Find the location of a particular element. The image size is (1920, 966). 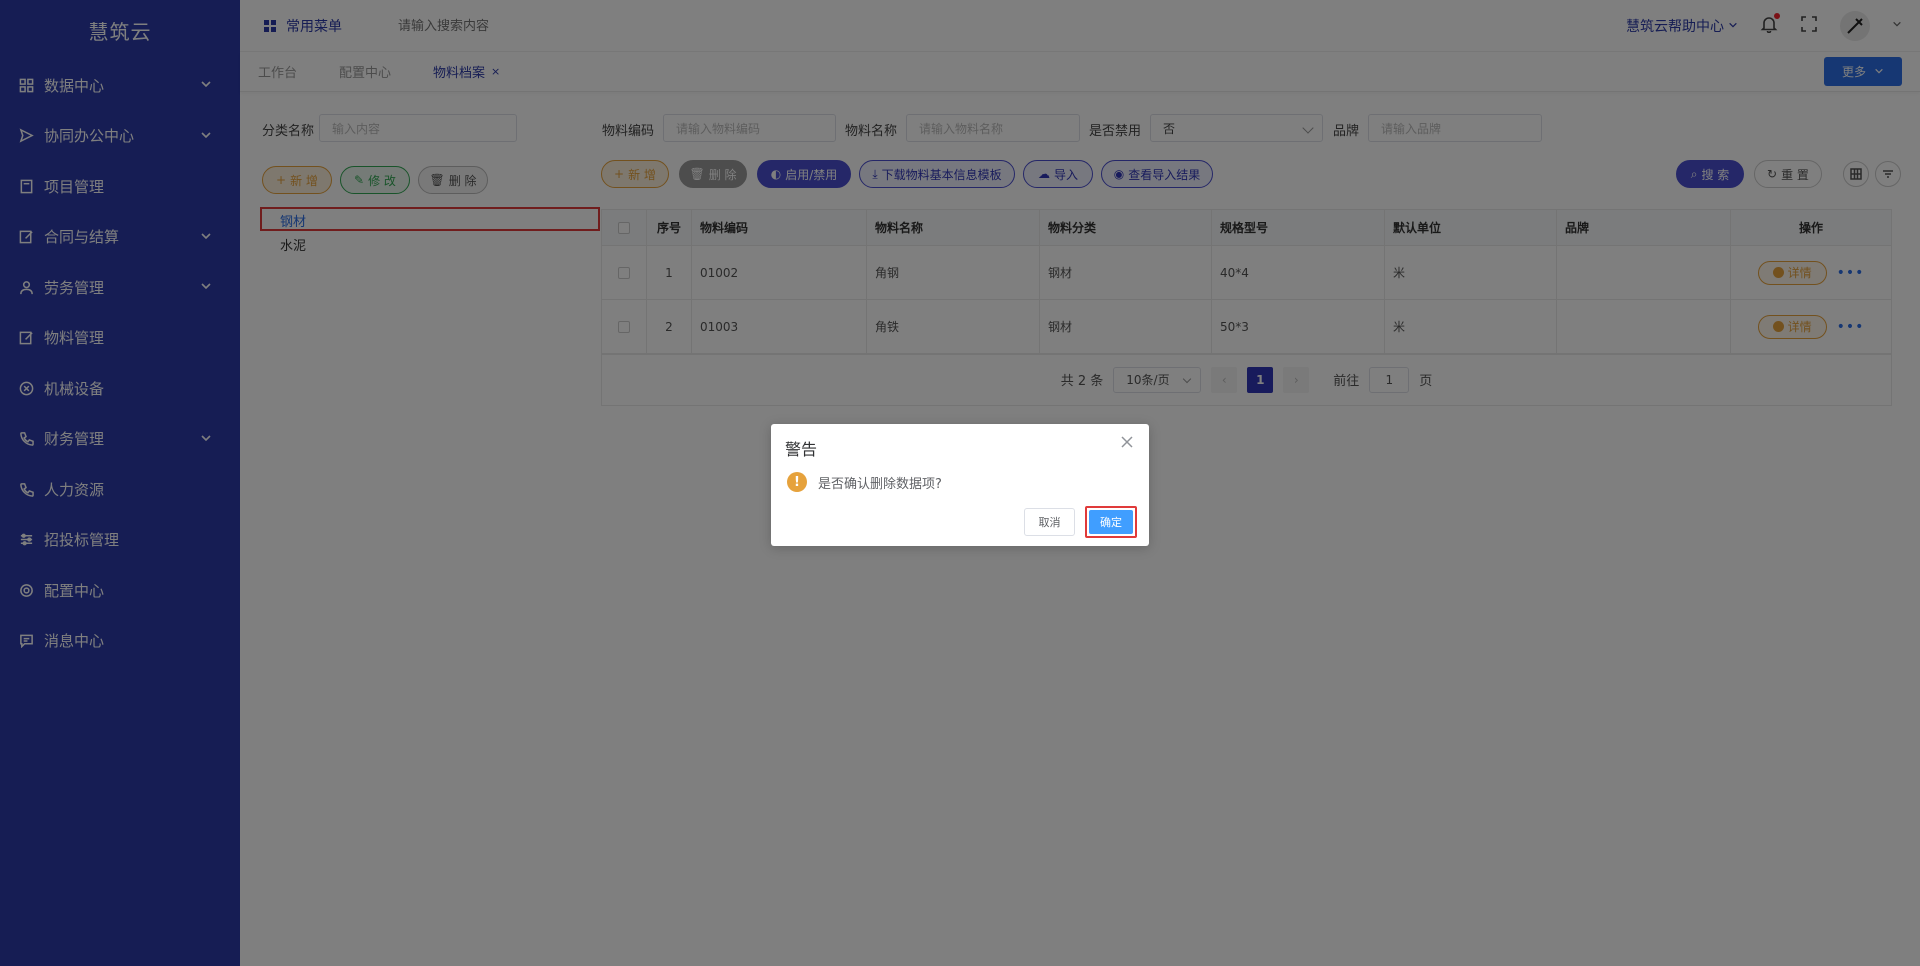

cancel-button: 取消 is located at coordinates (1049, 522).